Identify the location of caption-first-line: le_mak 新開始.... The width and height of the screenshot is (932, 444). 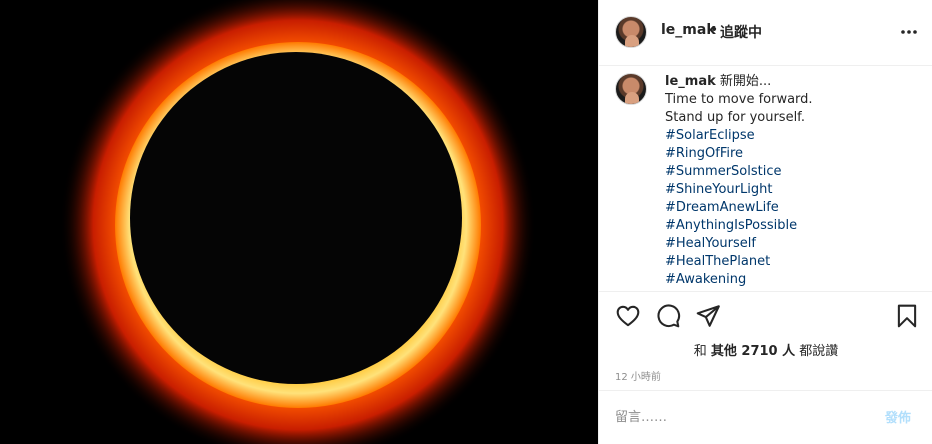
(790, 82).